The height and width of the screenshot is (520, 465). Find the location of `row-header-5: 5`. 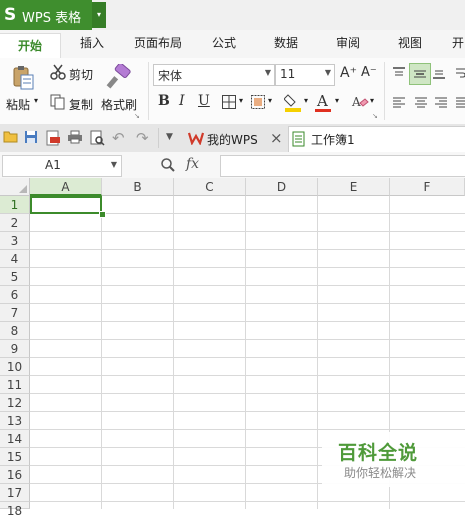

row-header-5: 5 is located at coordinates (15, 277).